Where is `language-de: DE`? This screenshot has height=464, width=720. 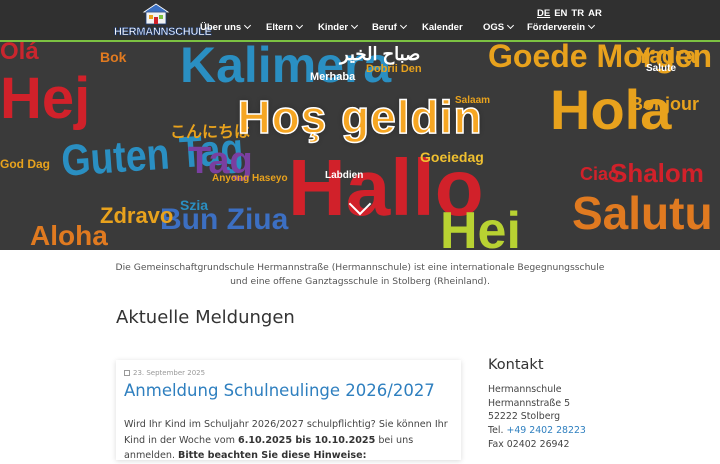
language-de: DE is located at coordinates (543, 13).